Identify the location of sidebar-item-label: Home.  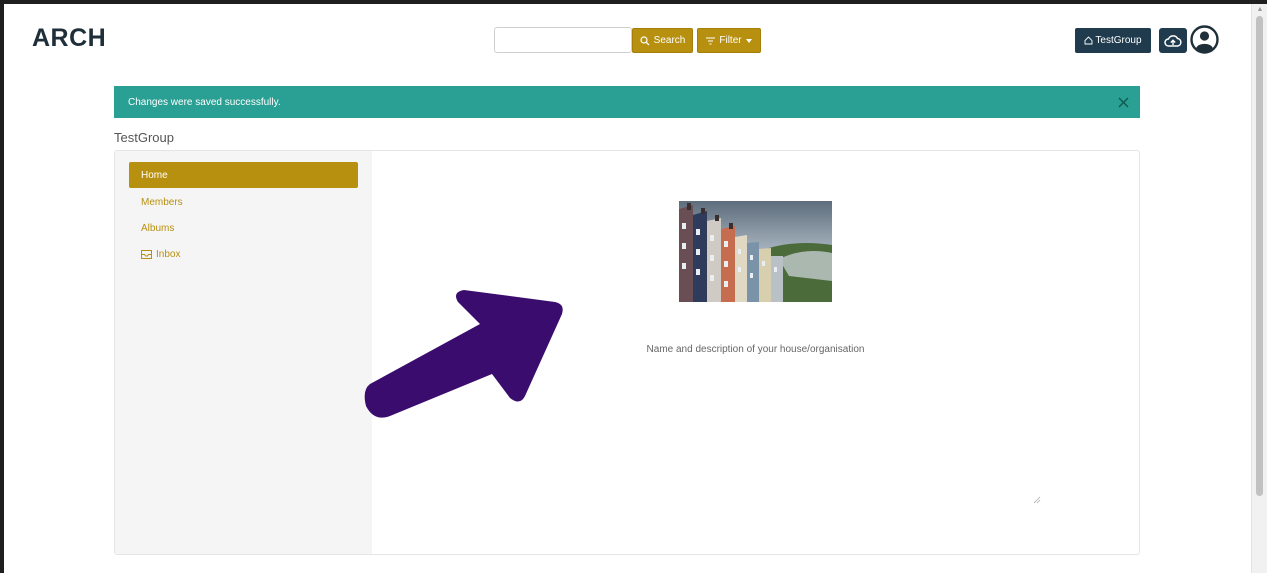
(154, 175).